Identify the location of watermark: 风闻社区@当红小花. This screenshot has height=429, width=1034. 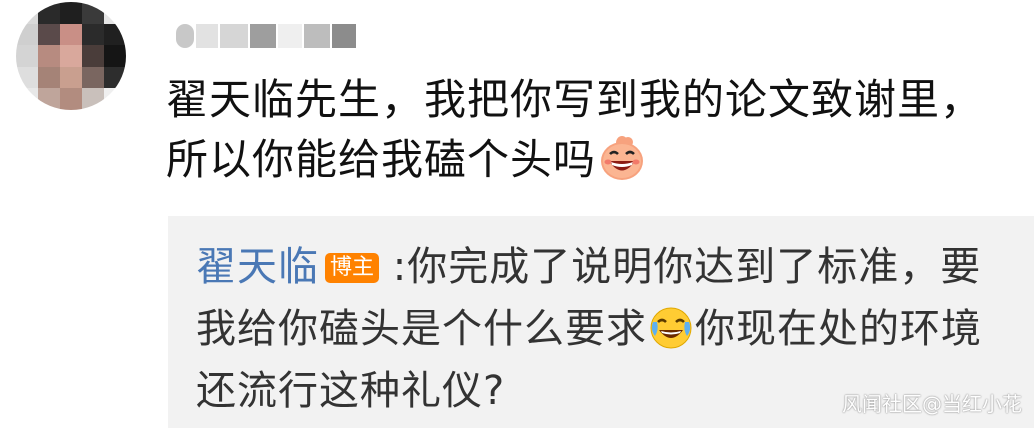
(932, 404).